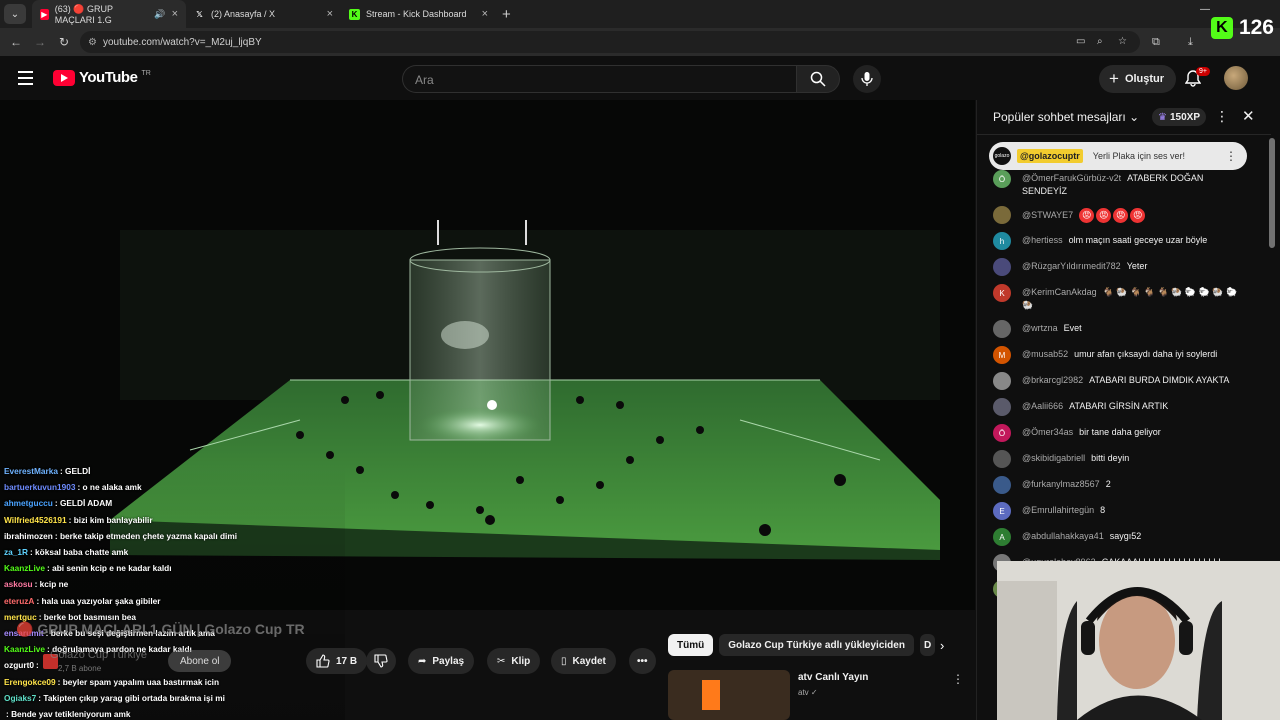  I want to click on site-info-icon: ⚙, so click(92, 42).